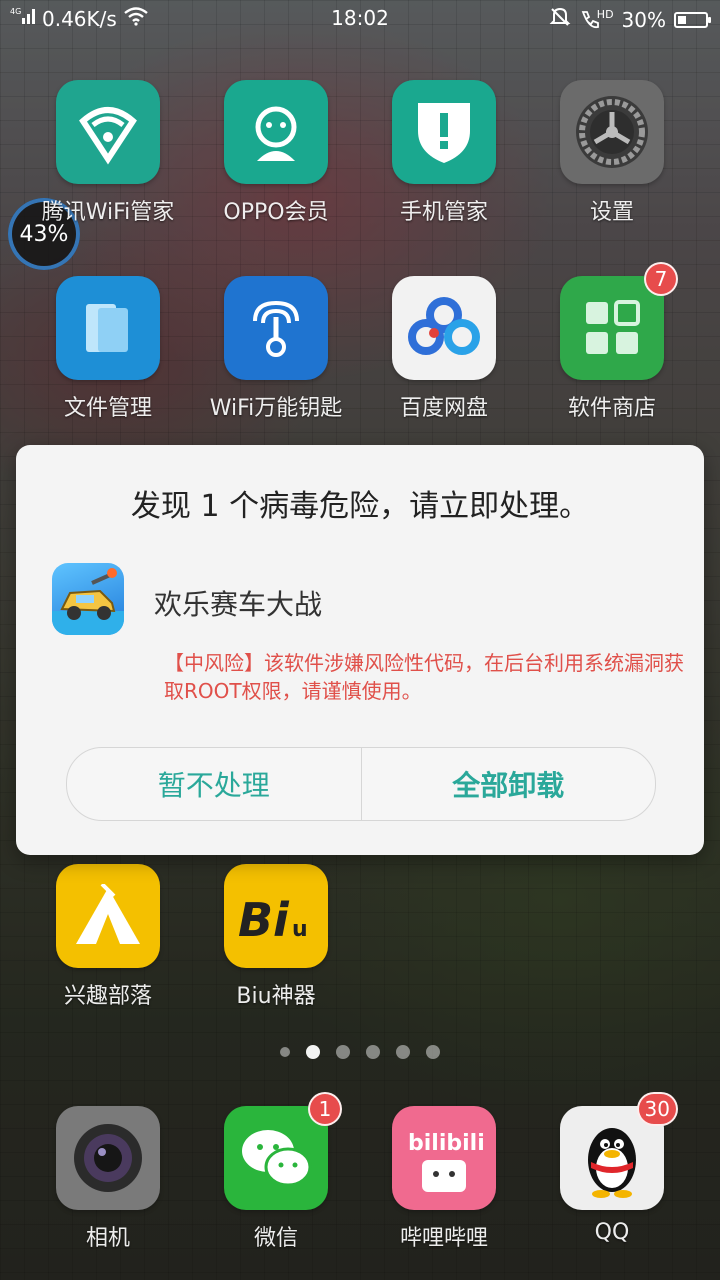 This screenshot has width=720, height=1280. What do you see at coordinates (264, 919) in the screenshot?
I see `svg-text: Bi` at bounding box center [264, 919].